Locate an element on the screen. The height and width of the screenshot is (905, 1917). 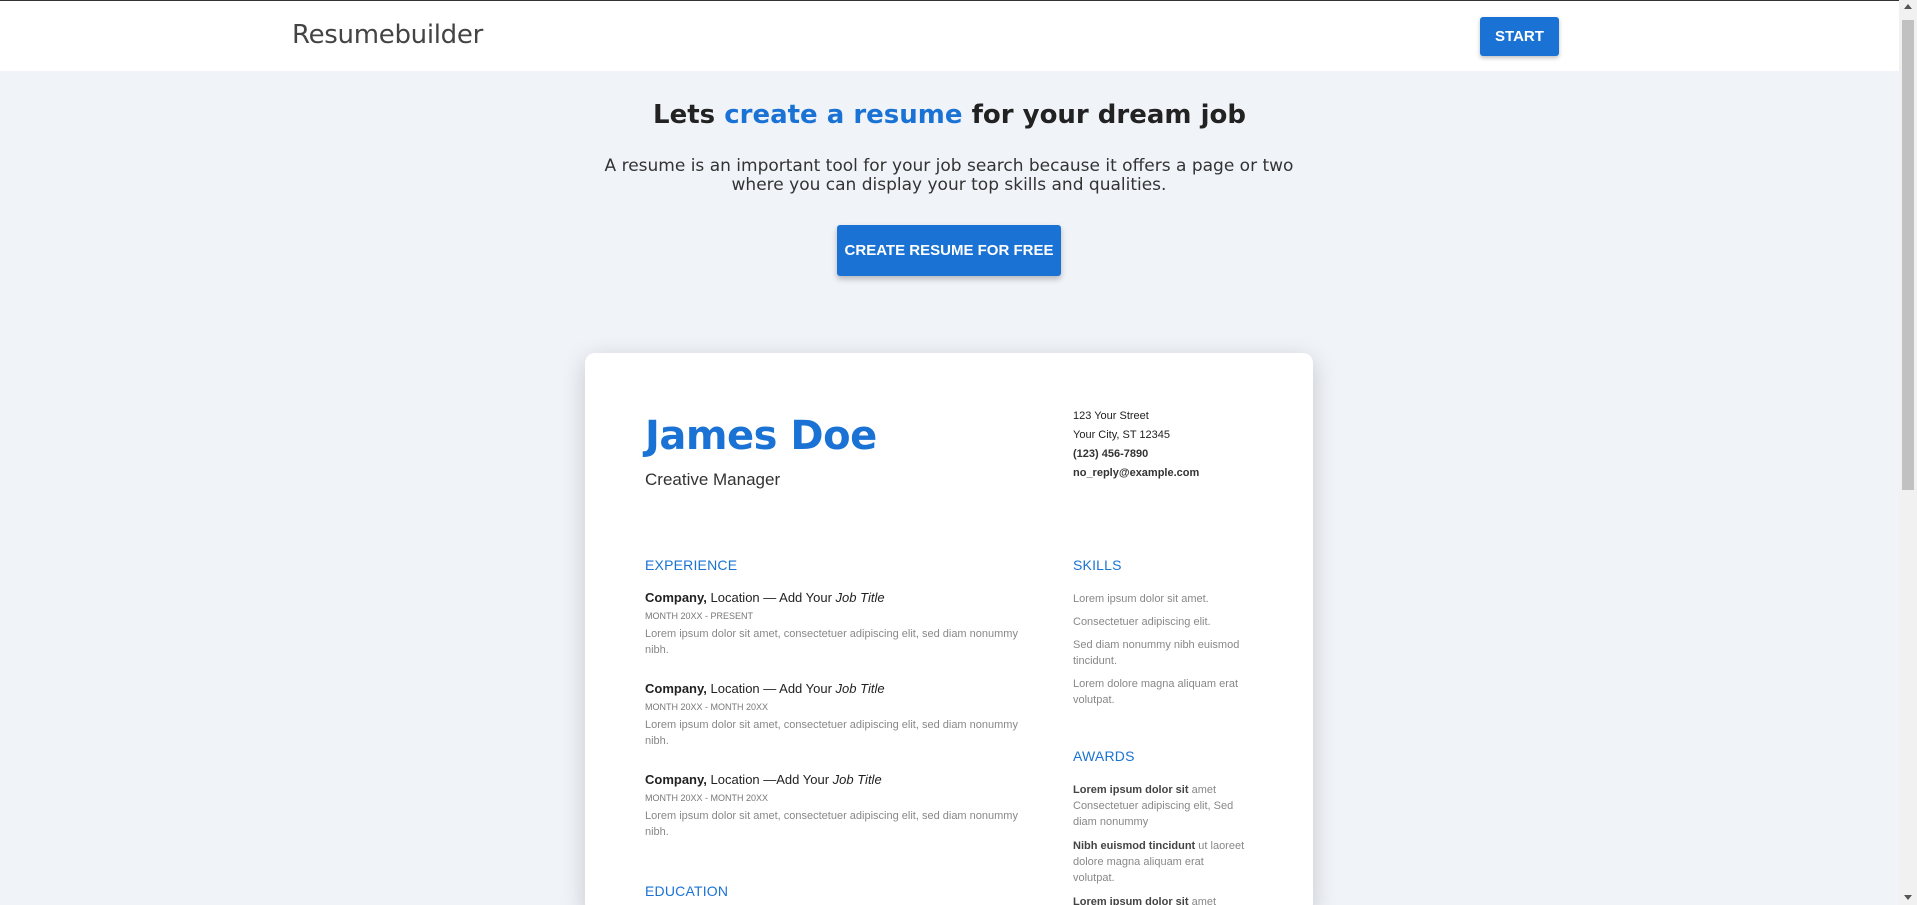
award-item: Lorem ipsum dolor sit amet is located at coordinates (1160, 899).